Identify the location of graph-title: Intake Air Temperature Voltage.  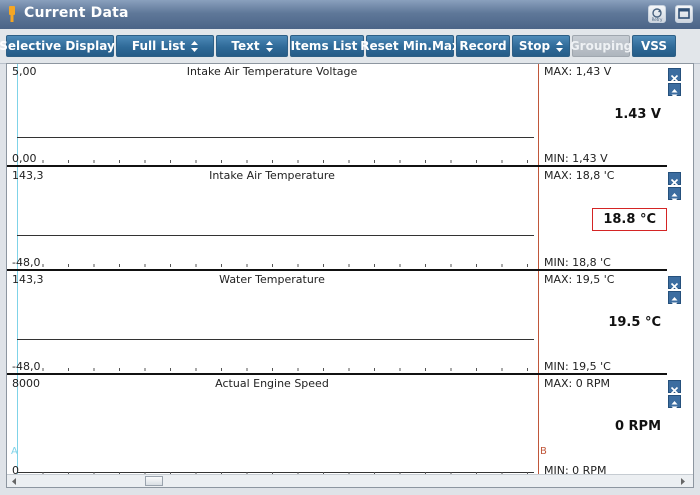
(272, 71).